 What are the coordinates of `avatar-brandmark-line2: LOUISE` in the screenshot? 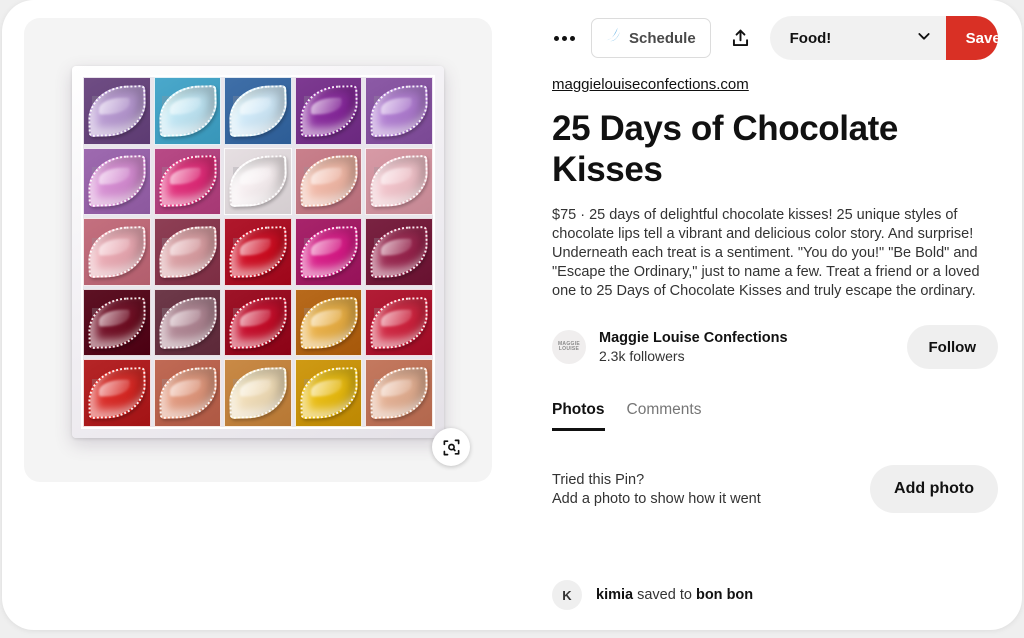 It's located at (569, 349).